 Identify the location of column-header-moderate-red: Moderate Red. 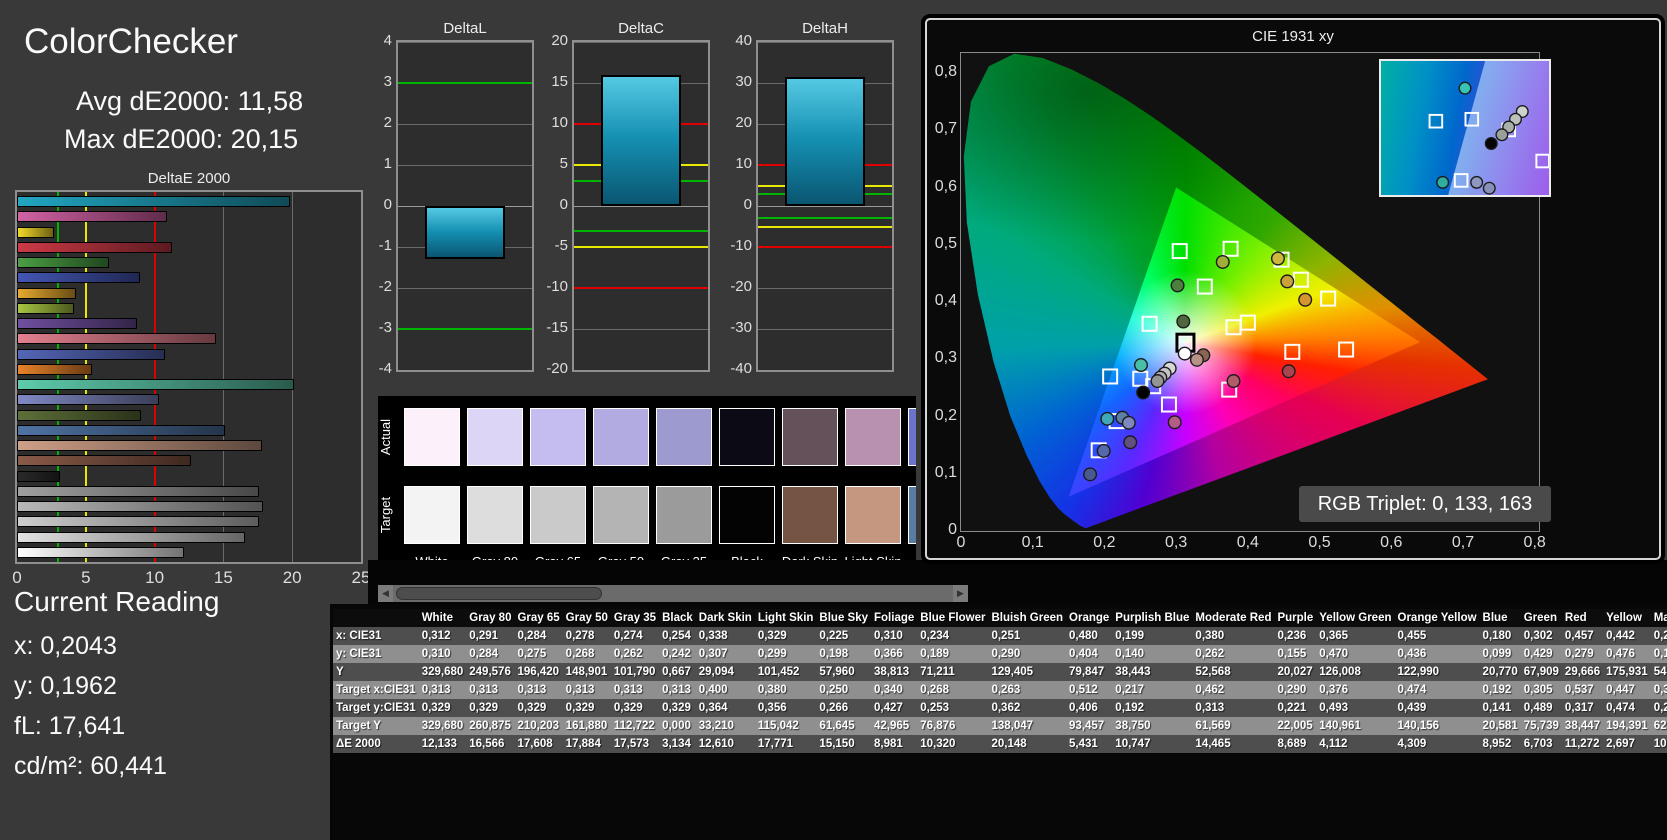
(1233, 618).